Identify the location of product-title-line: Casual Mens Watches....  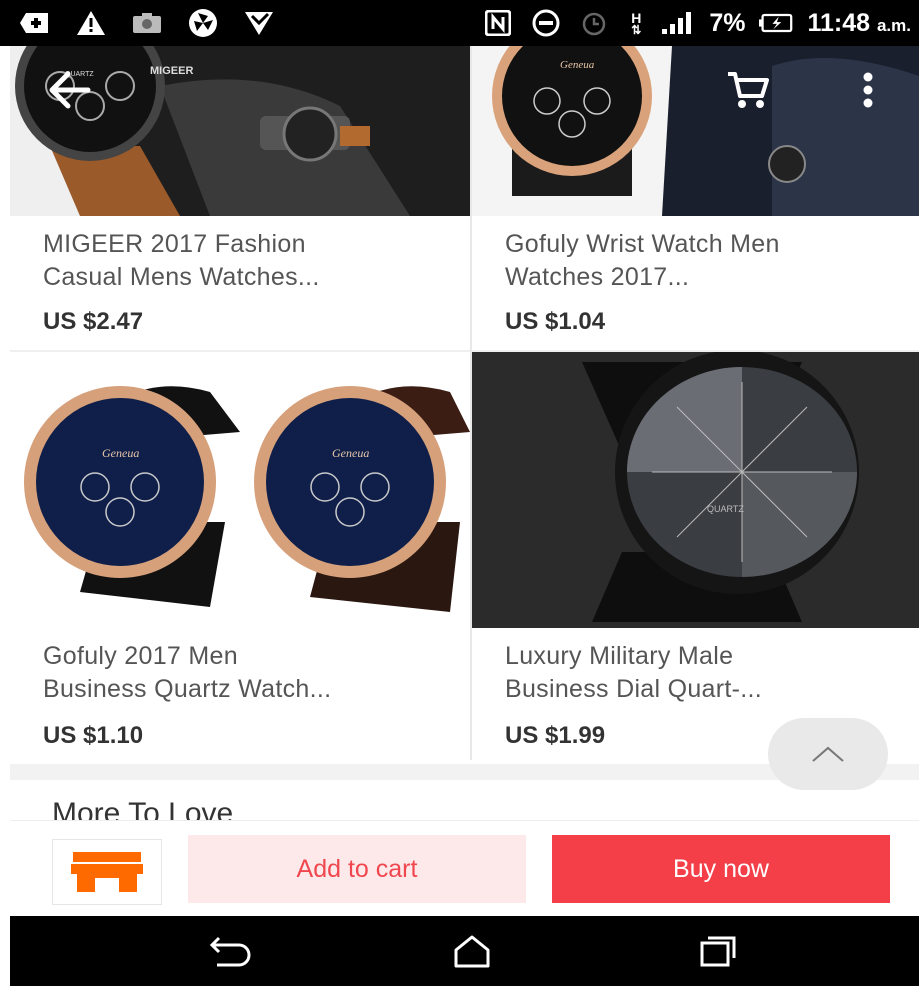
(181, 277).